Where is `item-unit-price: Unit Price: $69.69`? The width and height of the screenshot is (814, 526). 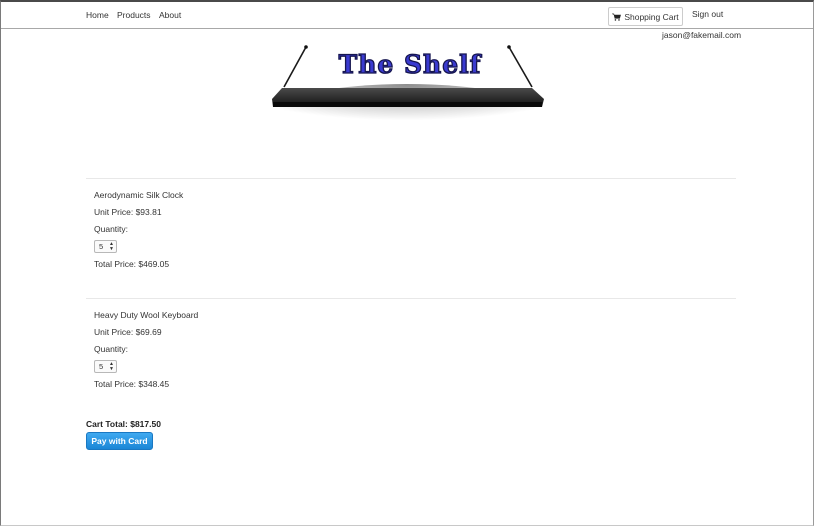
item-unit-price: Unit Price: $69.69 is located at coordinates (128, 332).